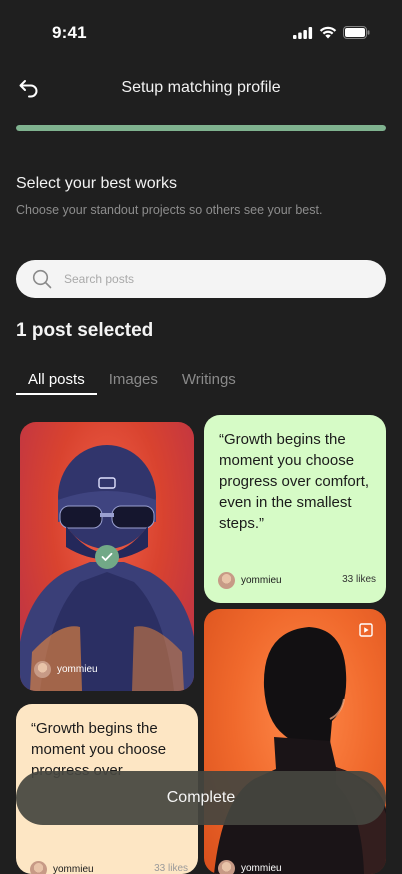 The image size is (402, 874). I want to click on page-title: Setup matching profile, so click(201, 87).